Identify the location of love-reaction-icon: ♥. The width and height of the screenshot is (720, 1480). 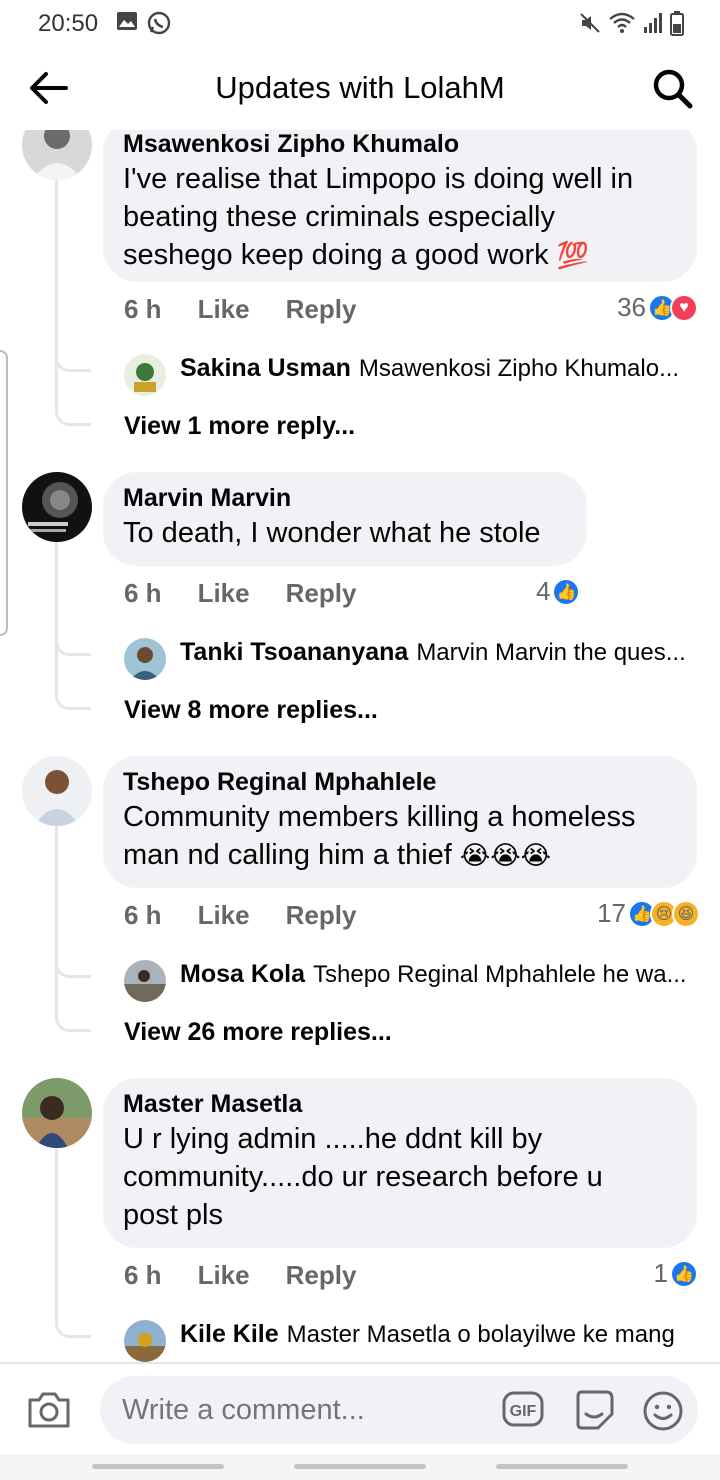
(684, 307).